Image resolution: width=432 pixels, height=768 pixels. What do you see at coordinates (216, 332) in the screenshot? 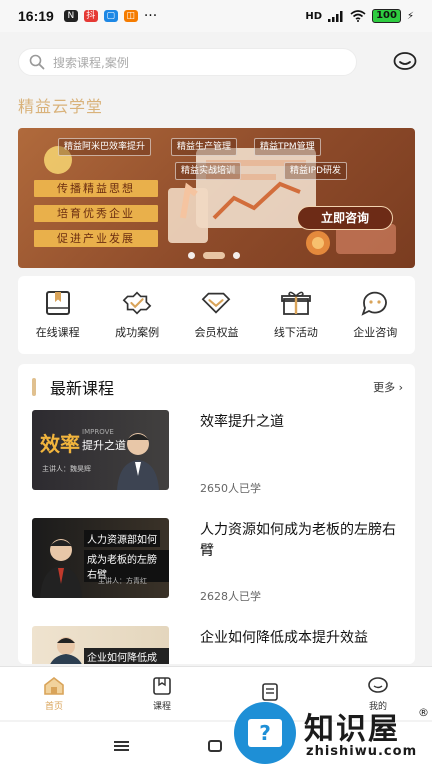
I see `menu-label: 会员权益` at bounding box center [216, 332].